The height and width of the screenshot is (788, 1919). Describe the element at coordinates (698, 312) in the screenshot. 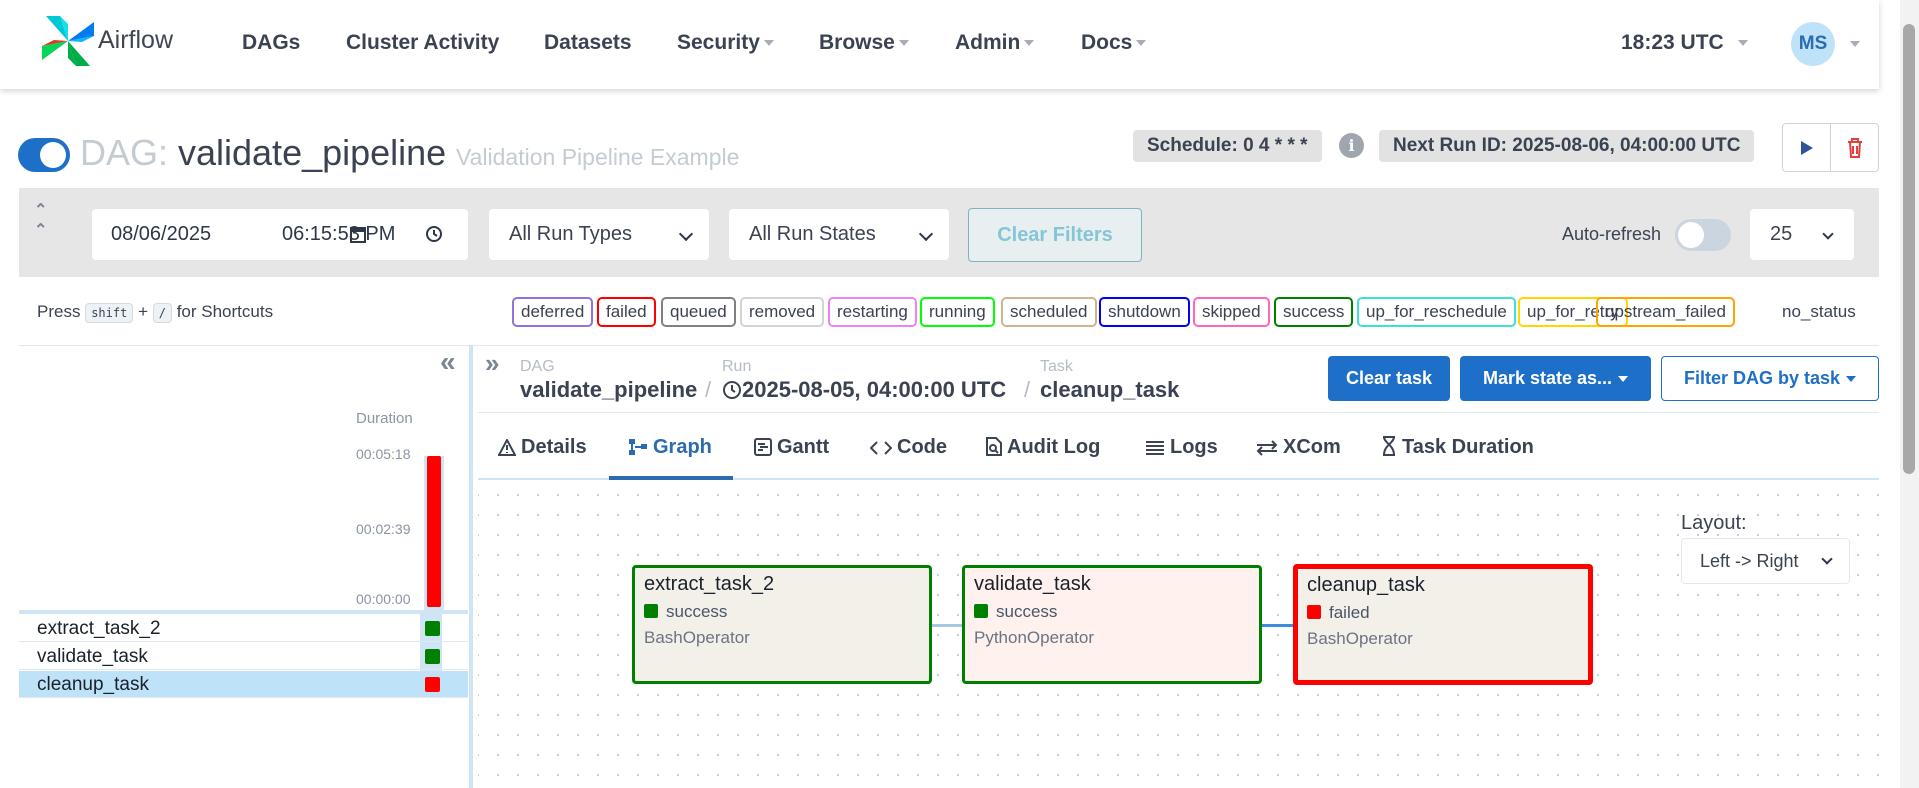

I see `legend-queued: queued` at that location.